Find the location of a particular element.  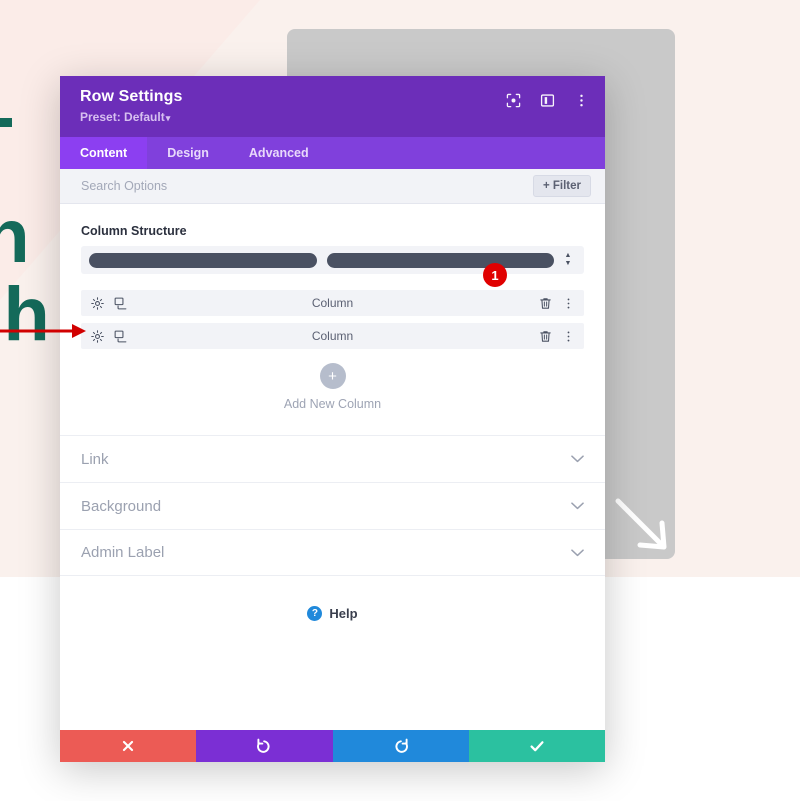

column-structure-preview is located at coordinates (321, 260).